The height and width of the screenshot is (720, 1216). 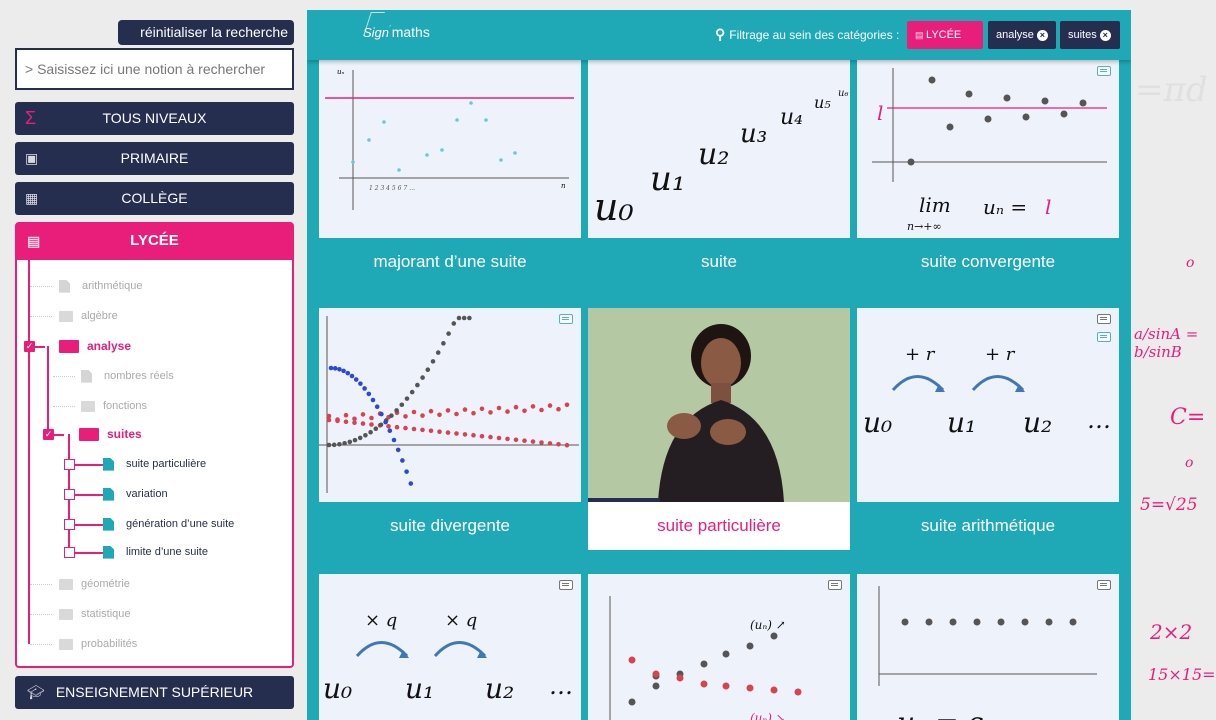 I want to click on svg-text: (uₙ) ↗, so click(x=768, y=625).